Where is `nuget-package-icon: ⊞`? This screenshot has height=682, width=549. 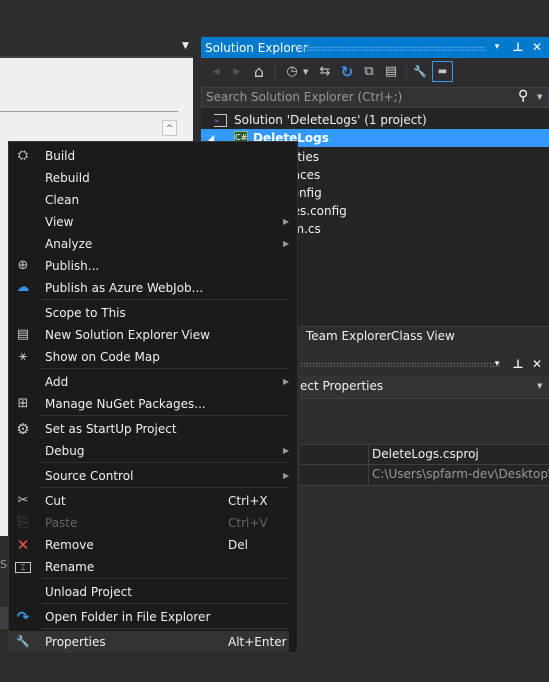
nuget-package-icon: ⊞ is located at coordinates (23, 403).